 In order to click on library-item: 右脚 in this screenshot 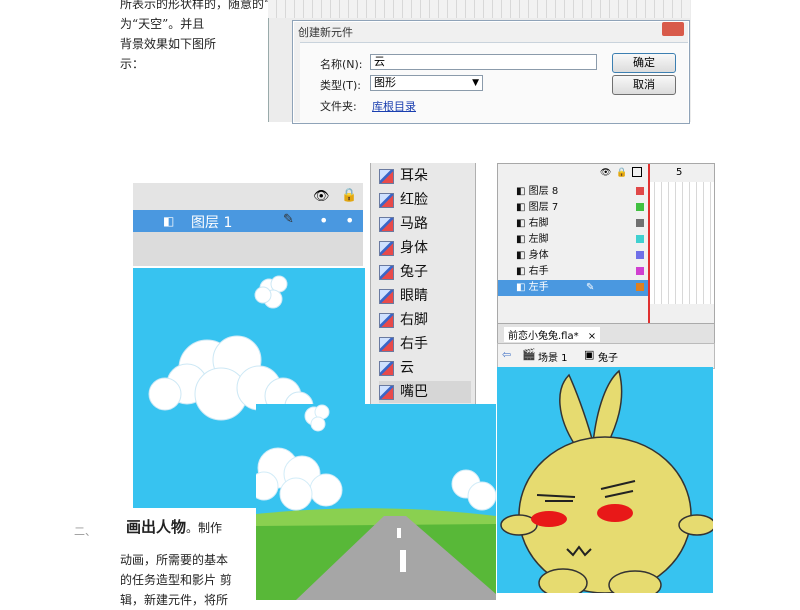, I will do `click(425, 320)`.